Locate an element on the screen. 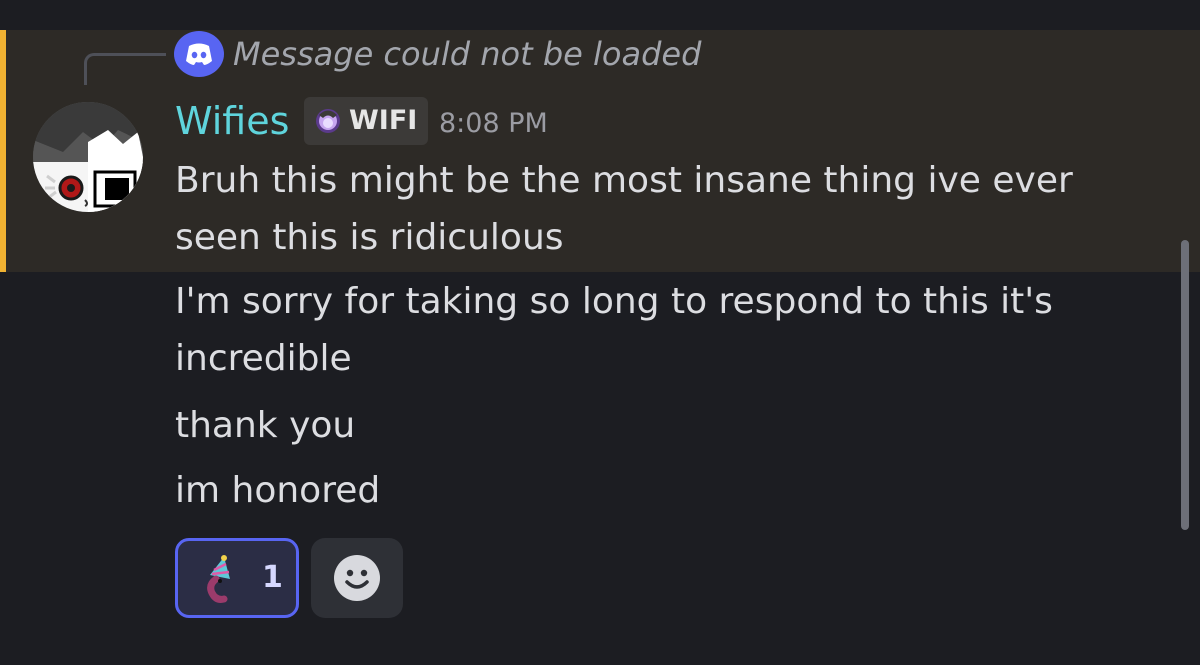  message-line: im honored is located at coordinates (278, 490).